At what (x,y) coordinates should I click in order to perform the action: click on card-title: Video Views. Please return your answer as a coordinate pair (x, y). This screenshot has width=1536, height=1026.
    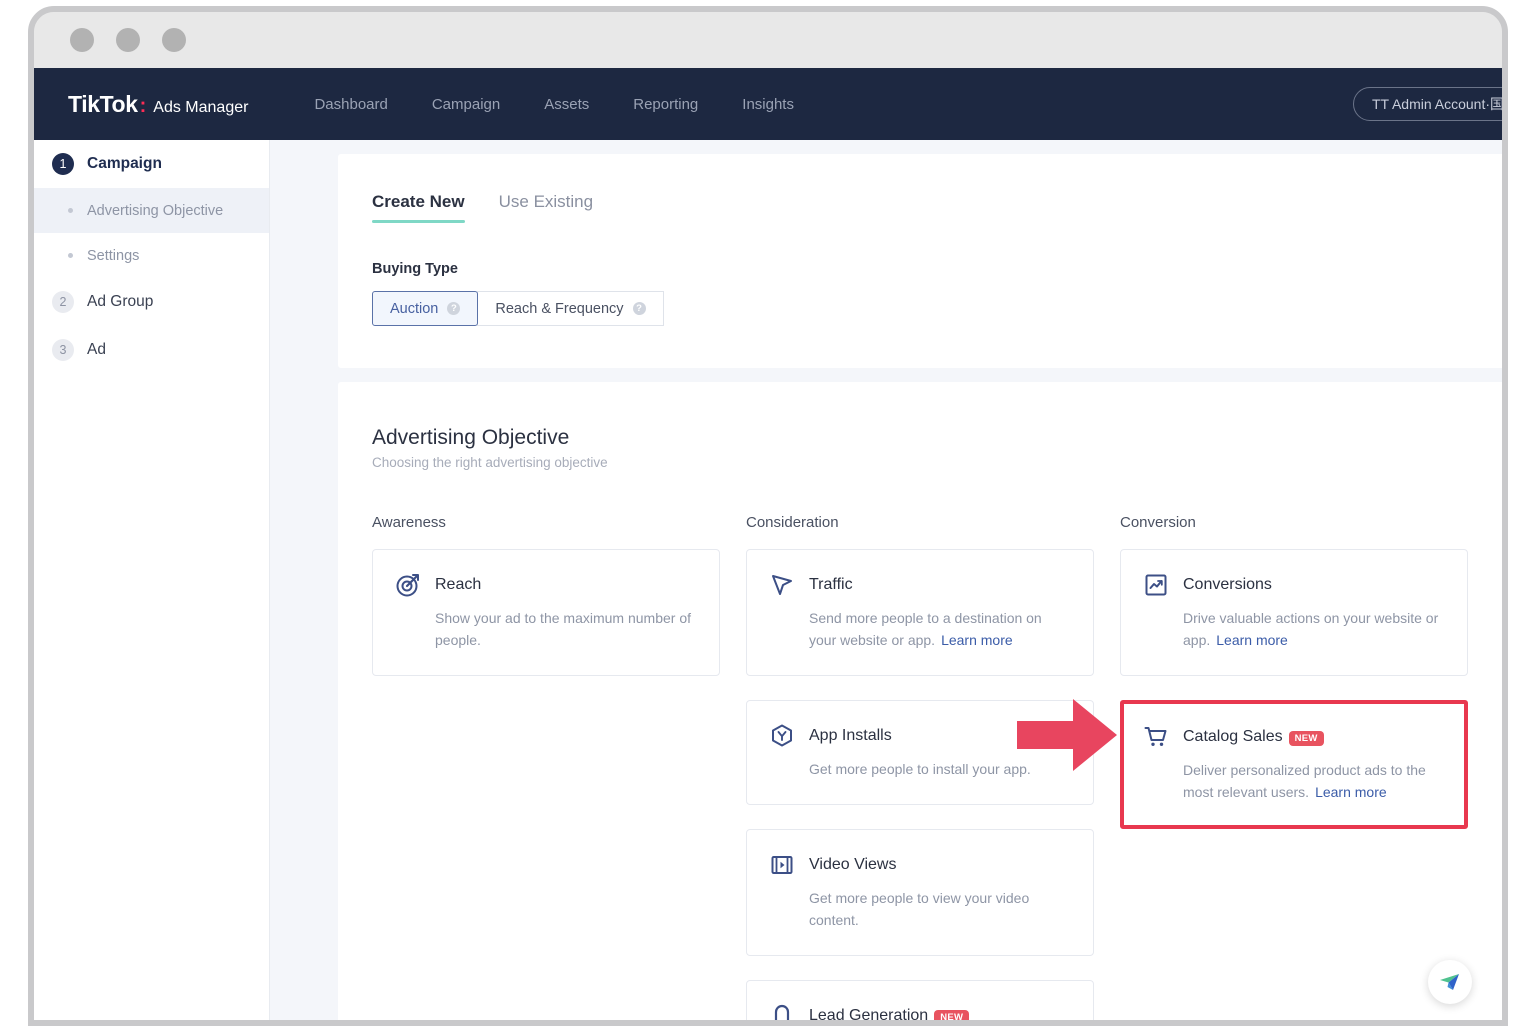
    Looking at the image, I should click on (853, 864).